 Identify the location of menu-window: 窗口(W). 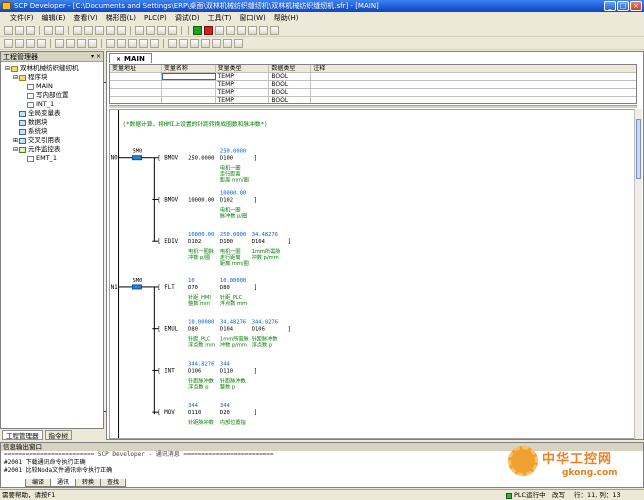
(252, 18).